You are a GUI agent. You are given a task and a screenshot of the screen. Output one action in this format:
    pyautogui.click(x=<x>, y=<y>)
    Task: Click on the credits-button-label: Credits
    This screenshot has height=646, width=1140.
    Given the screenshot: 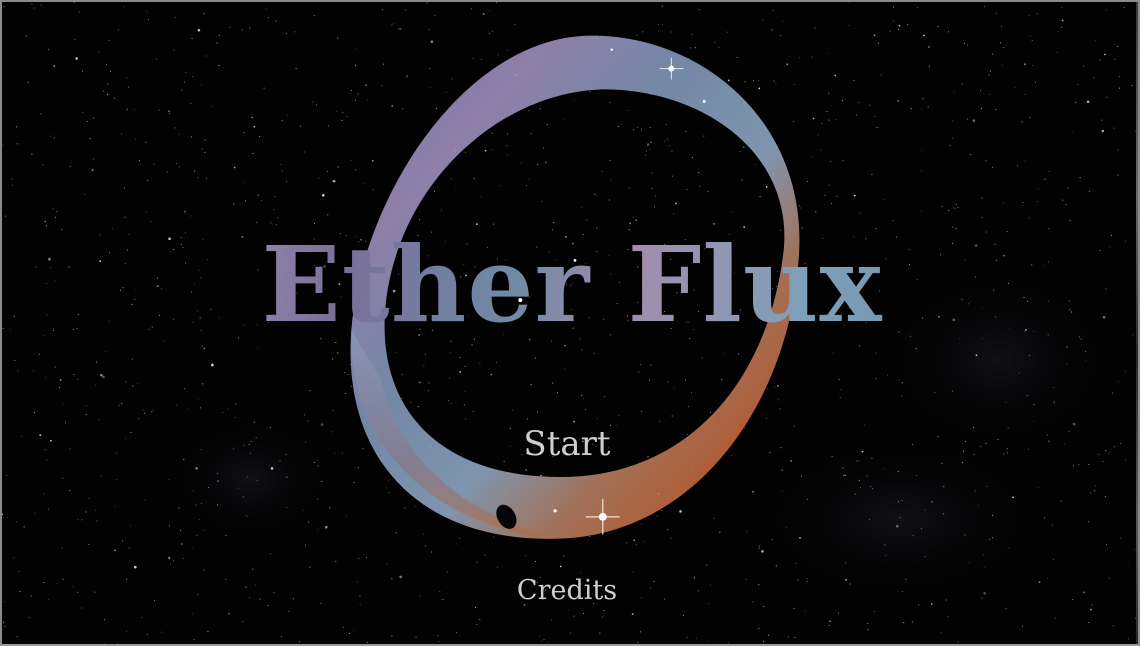 What is the action you would take?
    pyautogui.click(x=567, y=590)
    